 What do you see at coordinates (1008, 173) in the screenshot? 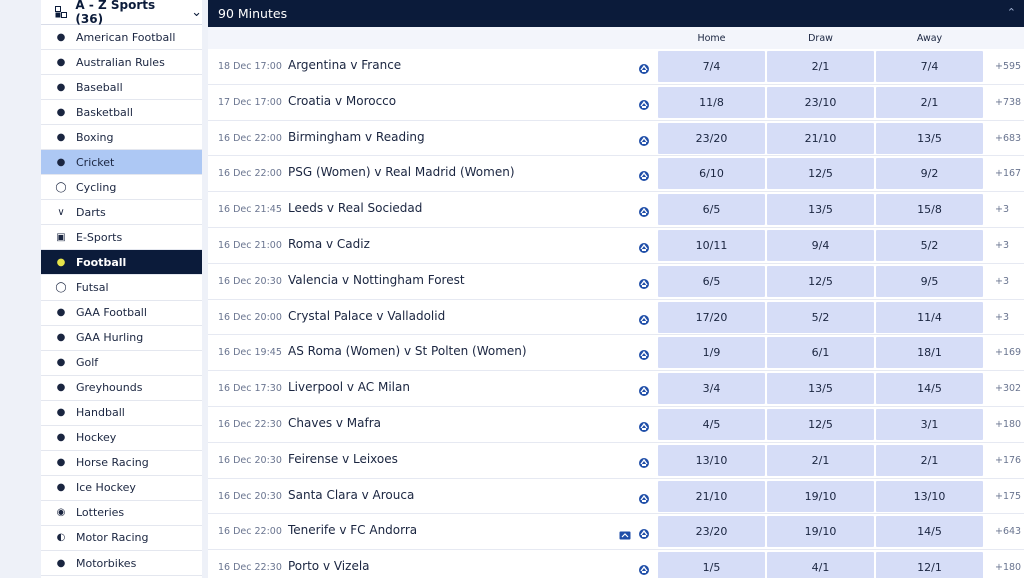
I see `more-markets-link: +167` at bounding box center [1008, 173].